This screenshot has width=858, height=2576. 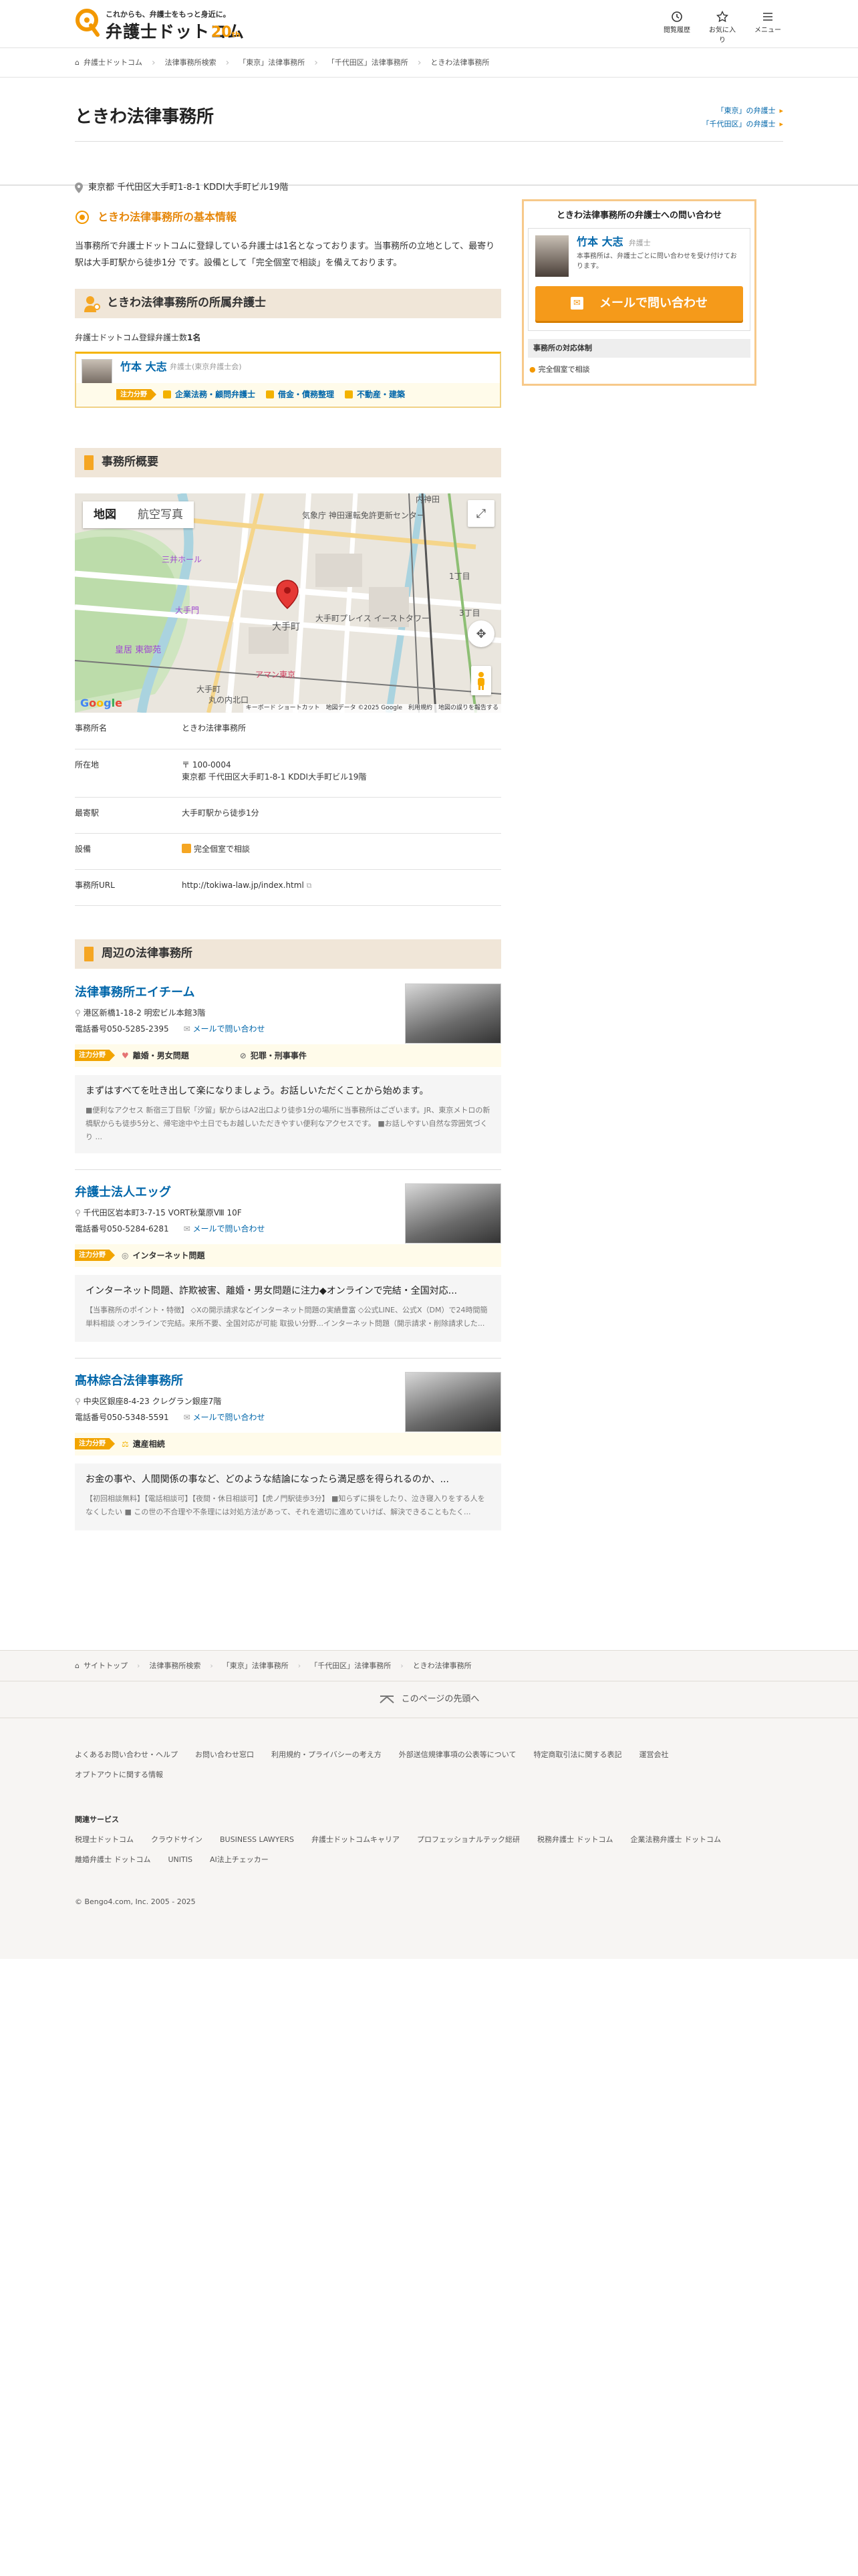 I want to click on footer-link: 運営会社, so click(x=653, y=1755).